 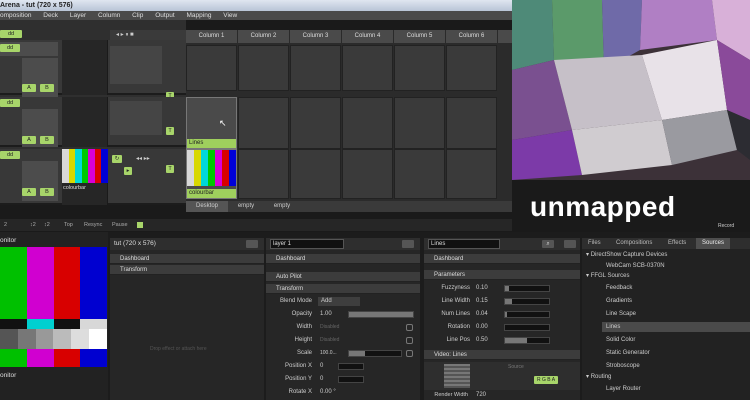 I want to click on clip-name-field: Lines, so click(x=464, y=244).